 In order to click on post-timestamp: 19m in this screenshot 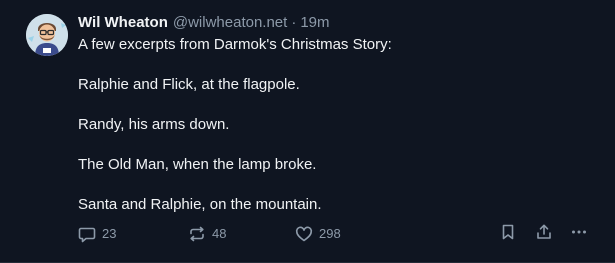, I will do `click(314, 23)`.